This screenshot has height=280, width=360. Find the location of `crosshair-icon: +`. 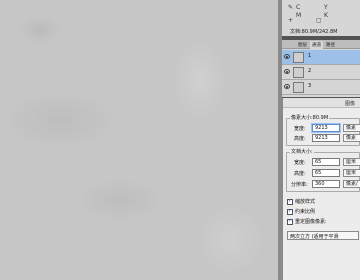

crosshair-icon: + is located at coordinates (291, 20).